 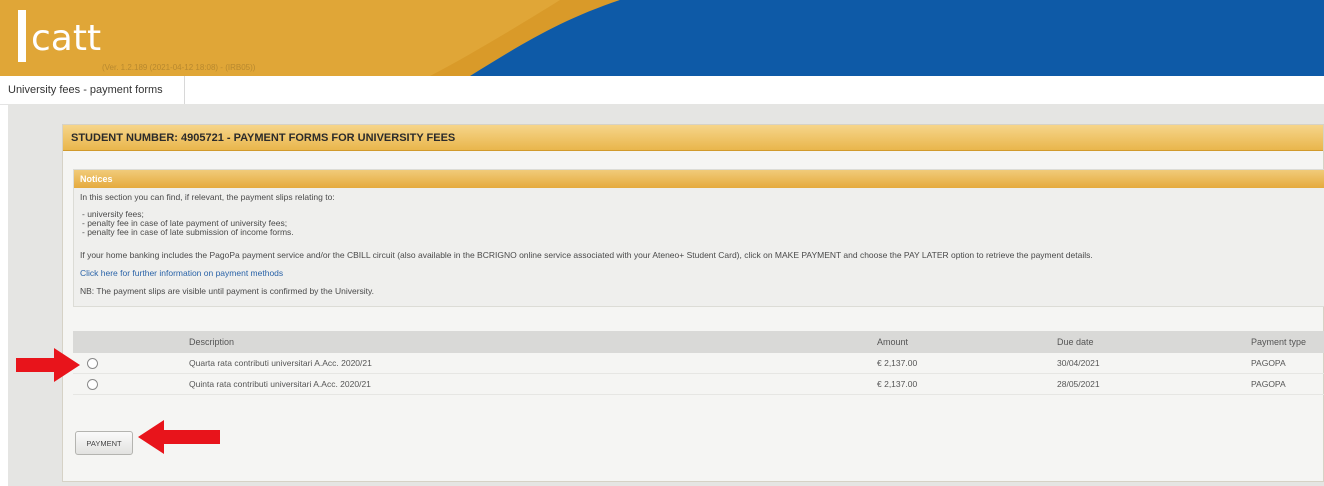 What do you see at coordinates (698, 342) in the screenshot?
I see `table-header: Description Amount Due date Payment type` at bounding box center [698, 342].